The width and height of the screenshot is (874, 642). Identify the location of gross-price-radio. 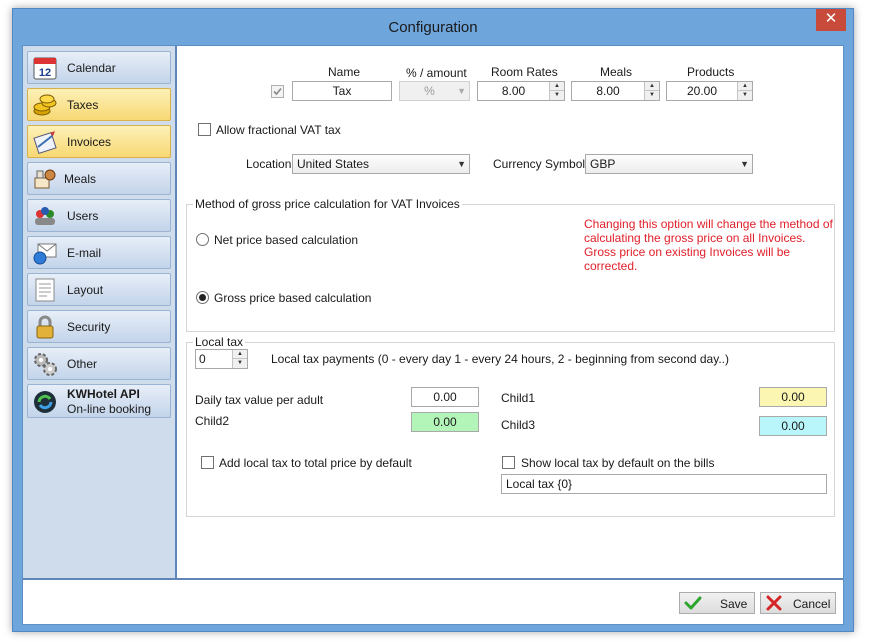
(202, 297).